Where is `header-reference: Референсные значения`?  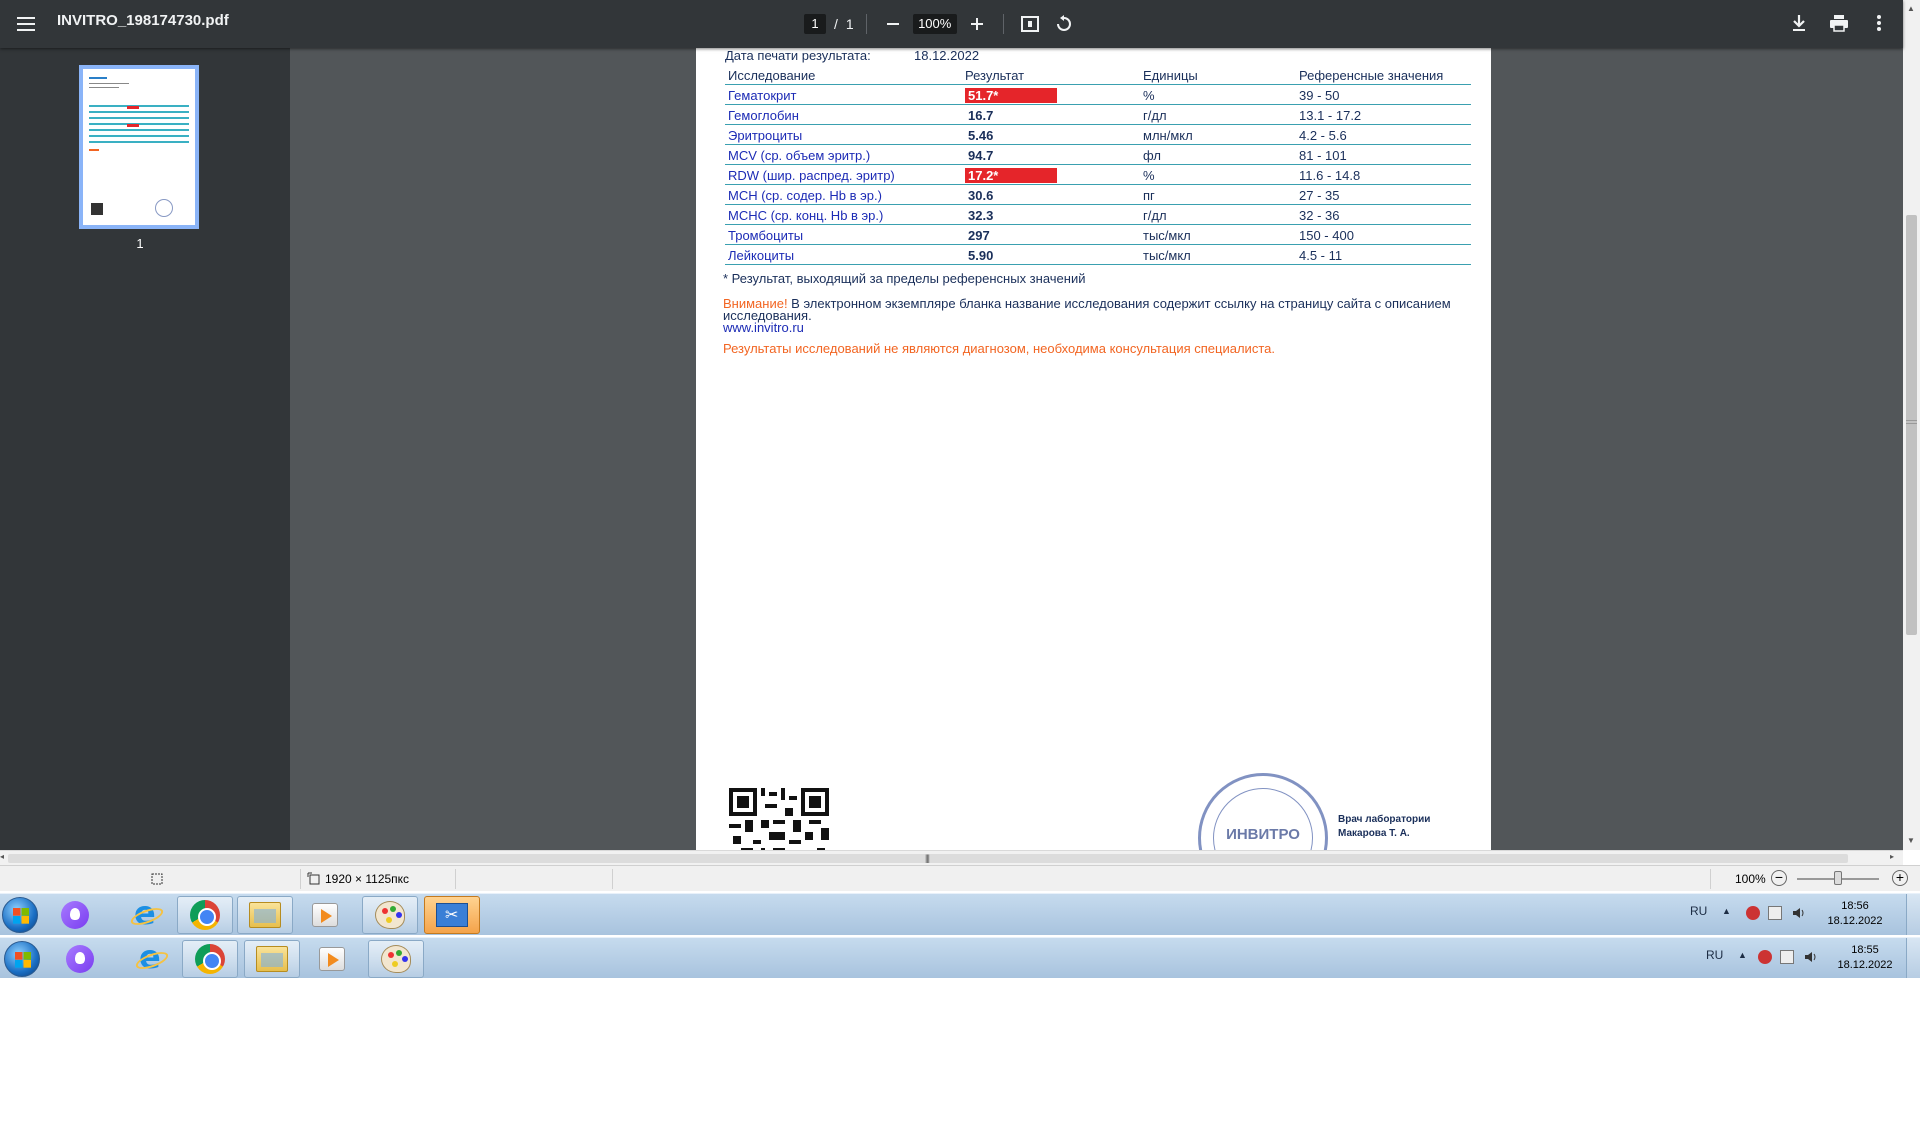 header-reference: Референсные значения is located at coordinates (1371, 75).